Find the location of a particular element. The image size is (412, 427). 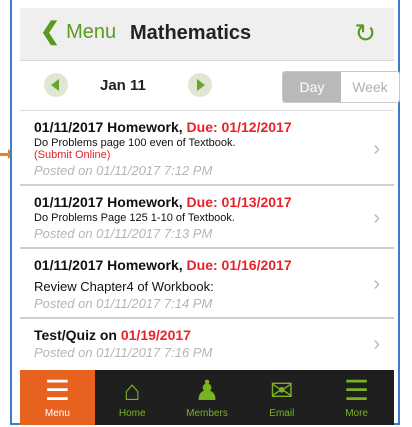

date-navigation: Jan 11 Day Week is located at coordinates (210, 85).